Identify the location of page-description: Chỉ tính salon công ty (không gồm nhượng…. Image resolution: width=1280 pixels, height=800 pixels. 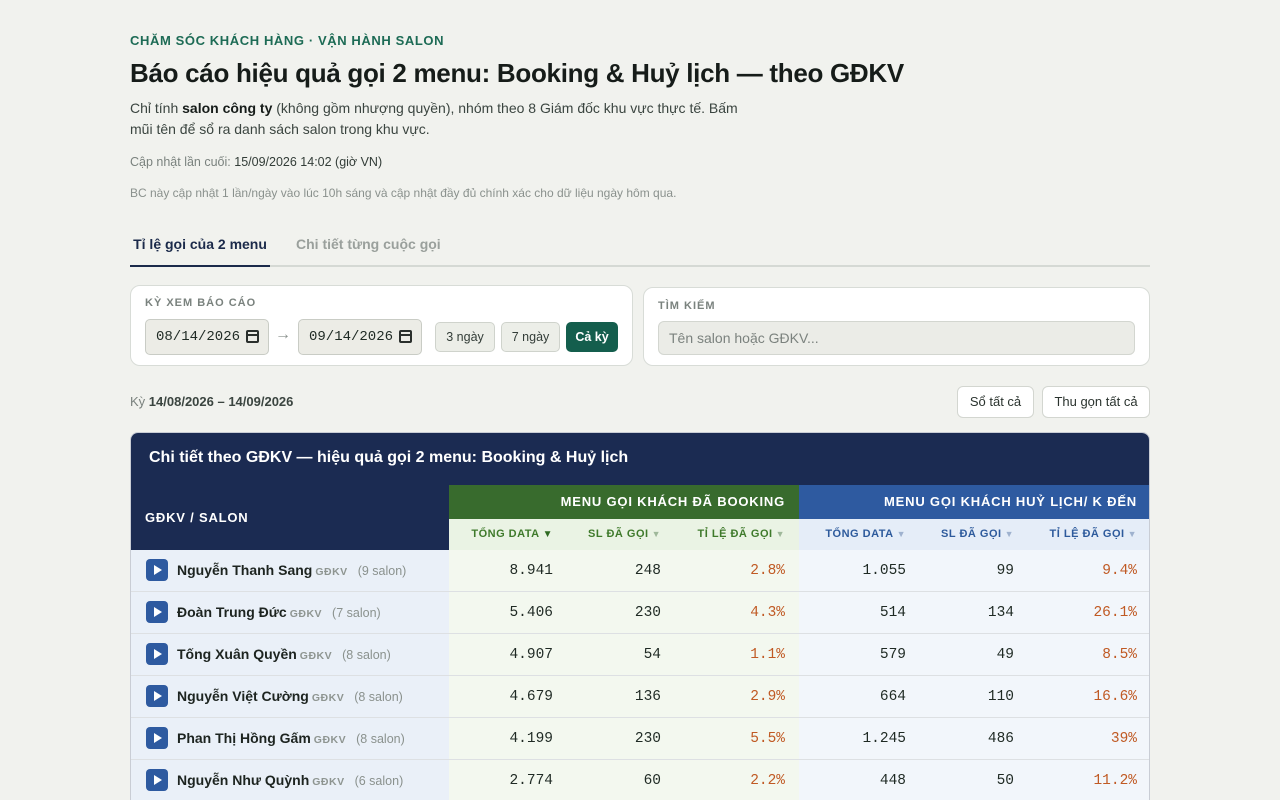
(440, 119).